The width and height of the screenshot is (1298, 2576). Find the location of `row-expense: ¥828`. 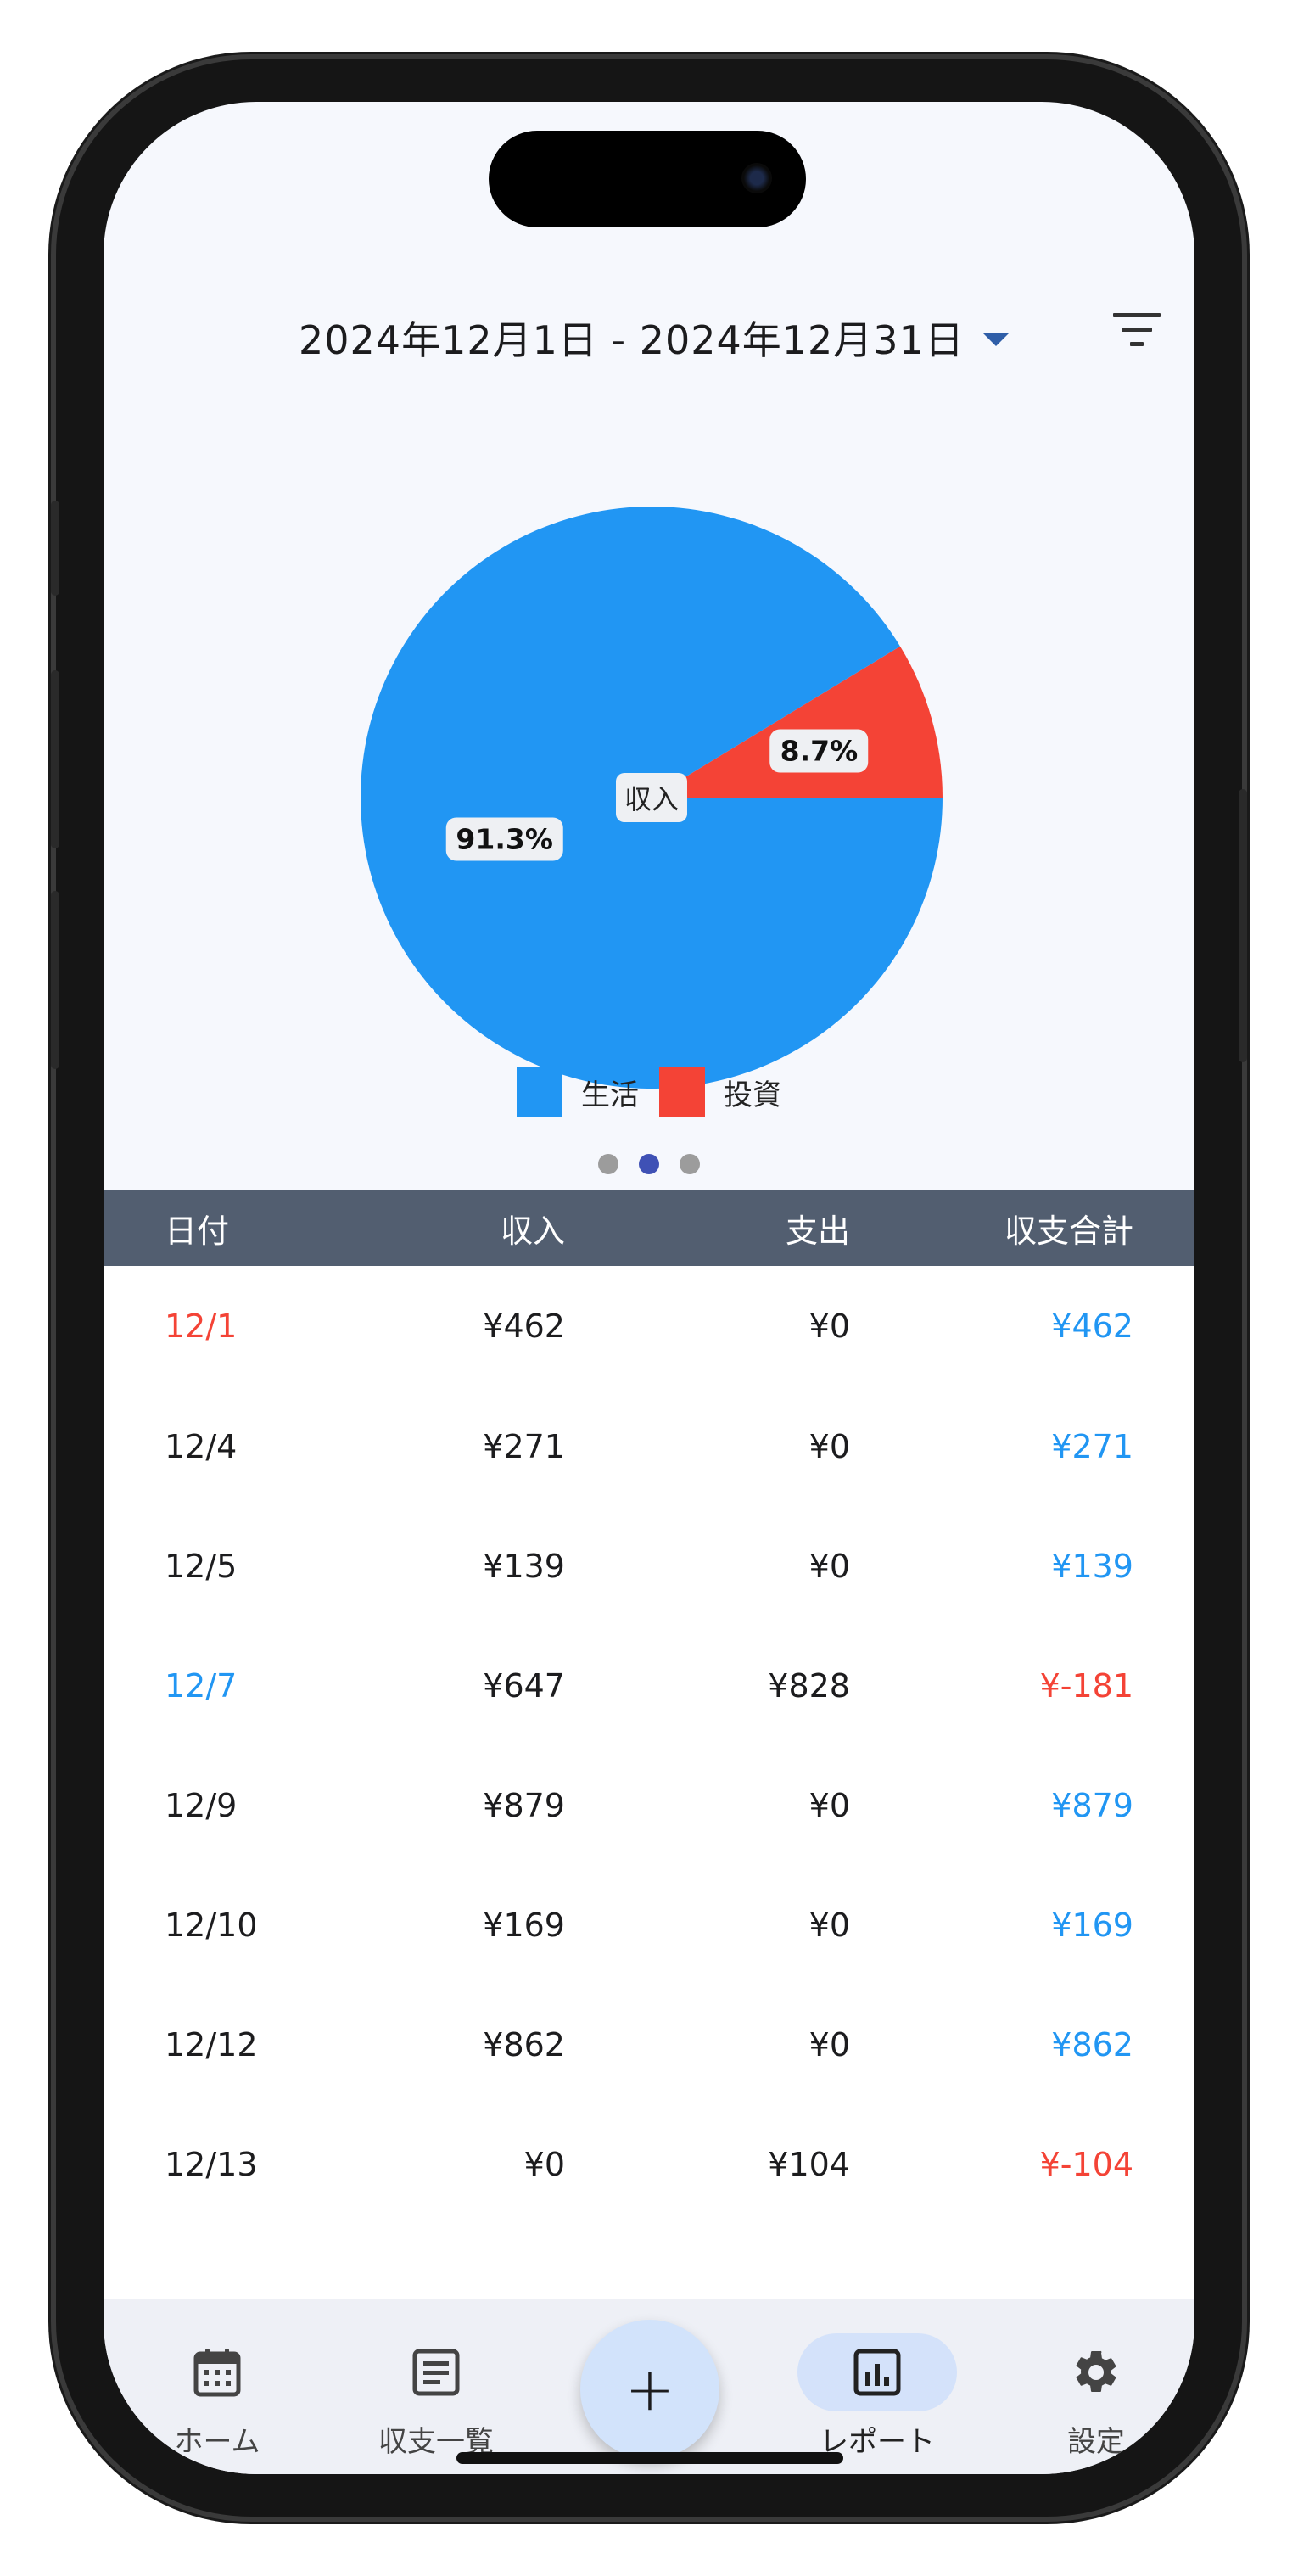

row-expense: ¥828 is located at coordinates (809, 1685).